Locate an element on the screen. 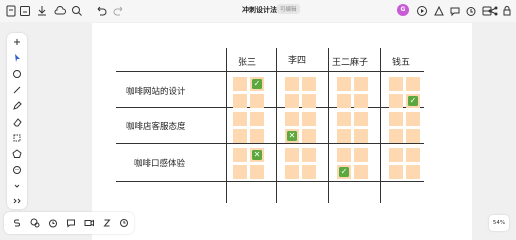 The width and height of the screenshot is (516, 240). cursor-icon is located at coordinates (17, 58).